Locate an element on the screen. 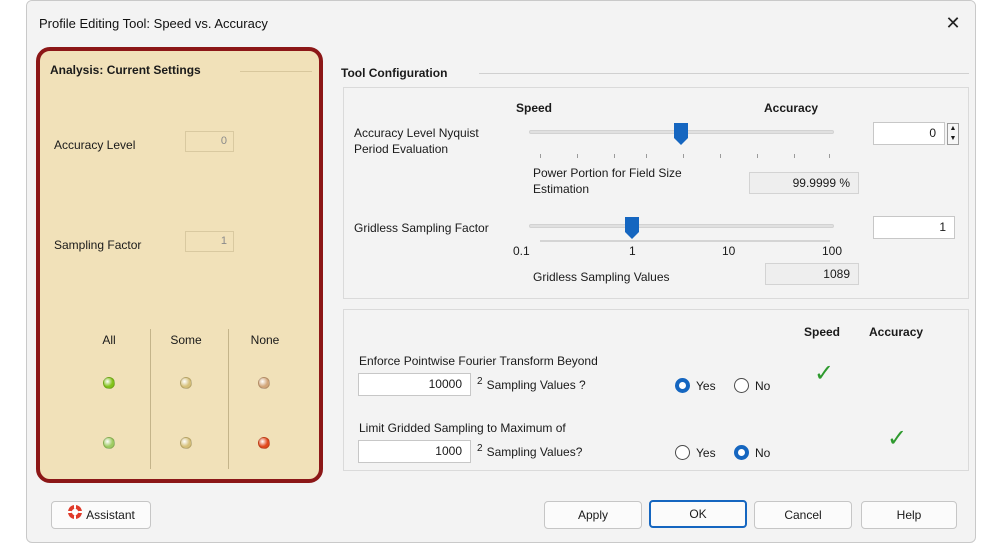 Image resolution: width=989 pixels, height=543 pixels. nyquist-spinner: ▲ ▼ is located at coordinates (953, 134).